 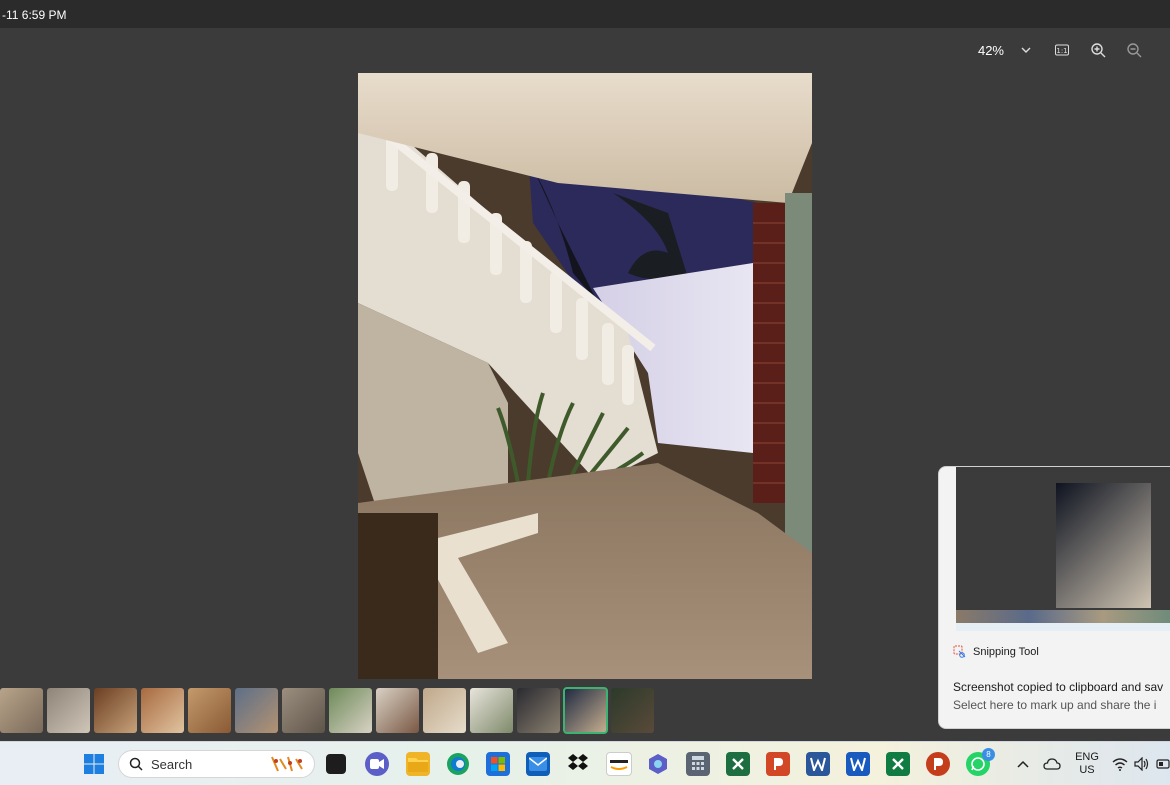 I want to click on zoom-out-icon, so click(x=1134, y=50).